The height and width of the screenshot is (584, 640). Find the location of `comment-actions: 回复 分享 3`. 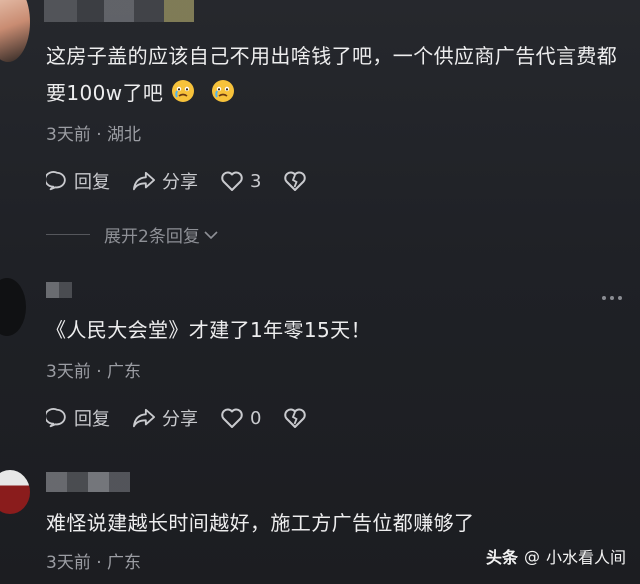

comment-actions: 回复 分享 3 is located at coordinates (190, 181).